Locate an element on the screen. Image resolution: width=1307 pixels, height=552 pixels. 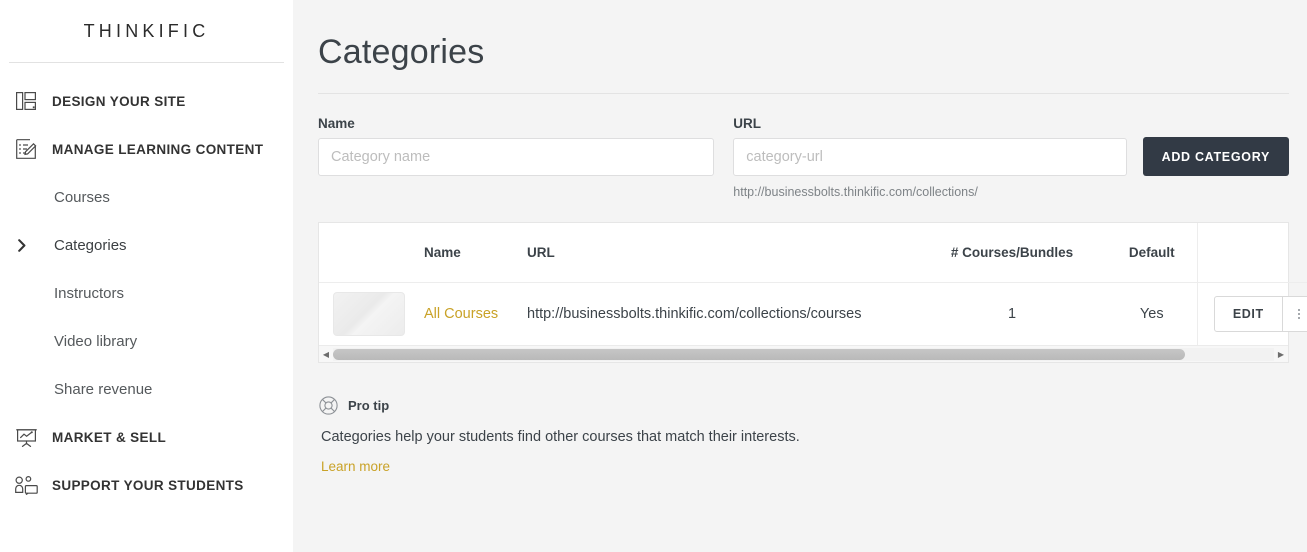
users-icon is located at coordinates (26, 485).